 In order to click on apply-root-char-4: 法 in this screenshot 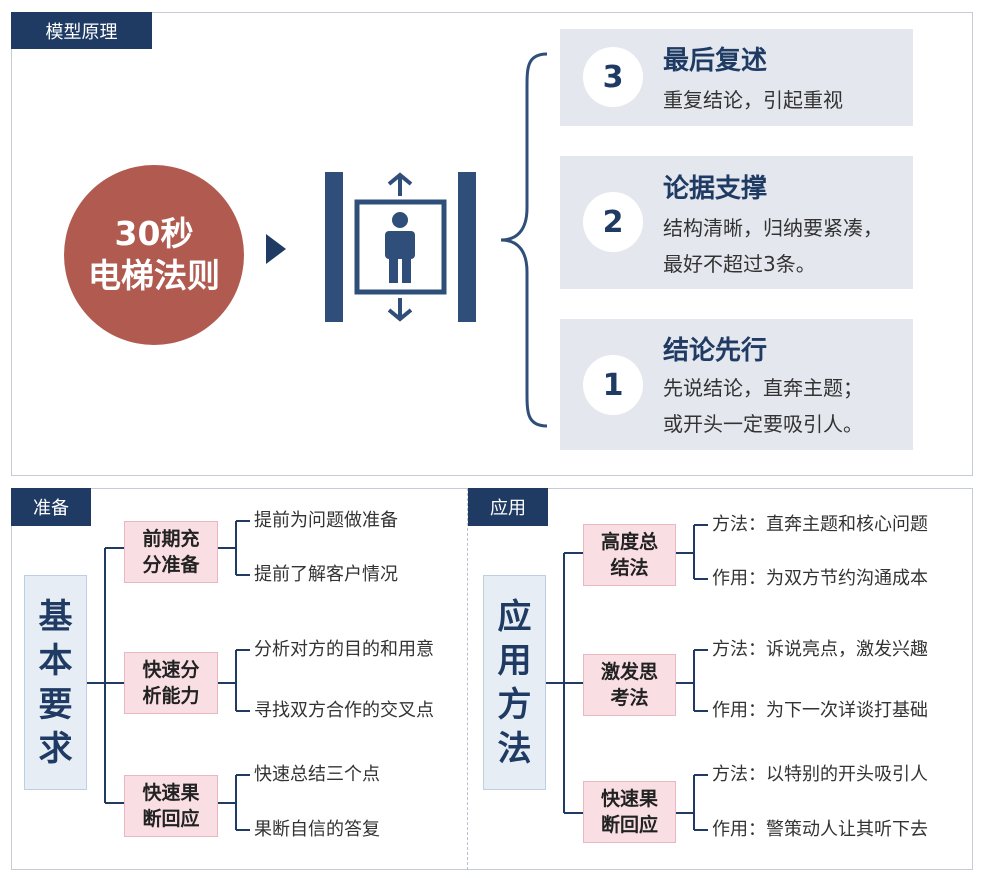, I will do `click(514, 748)`.